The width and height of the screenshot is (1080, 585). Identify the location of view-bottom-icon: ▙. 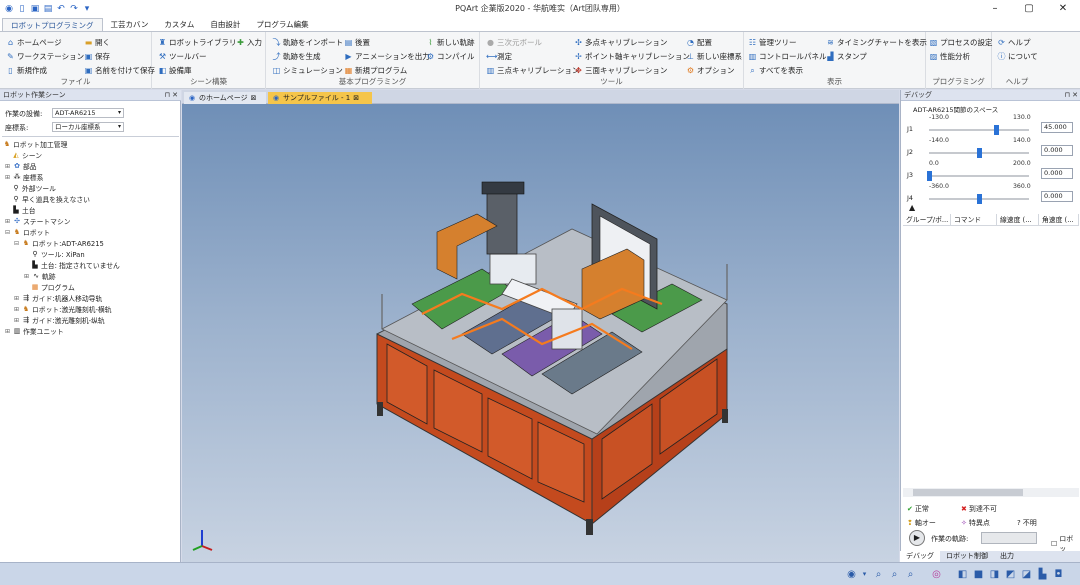
(1042, 574).